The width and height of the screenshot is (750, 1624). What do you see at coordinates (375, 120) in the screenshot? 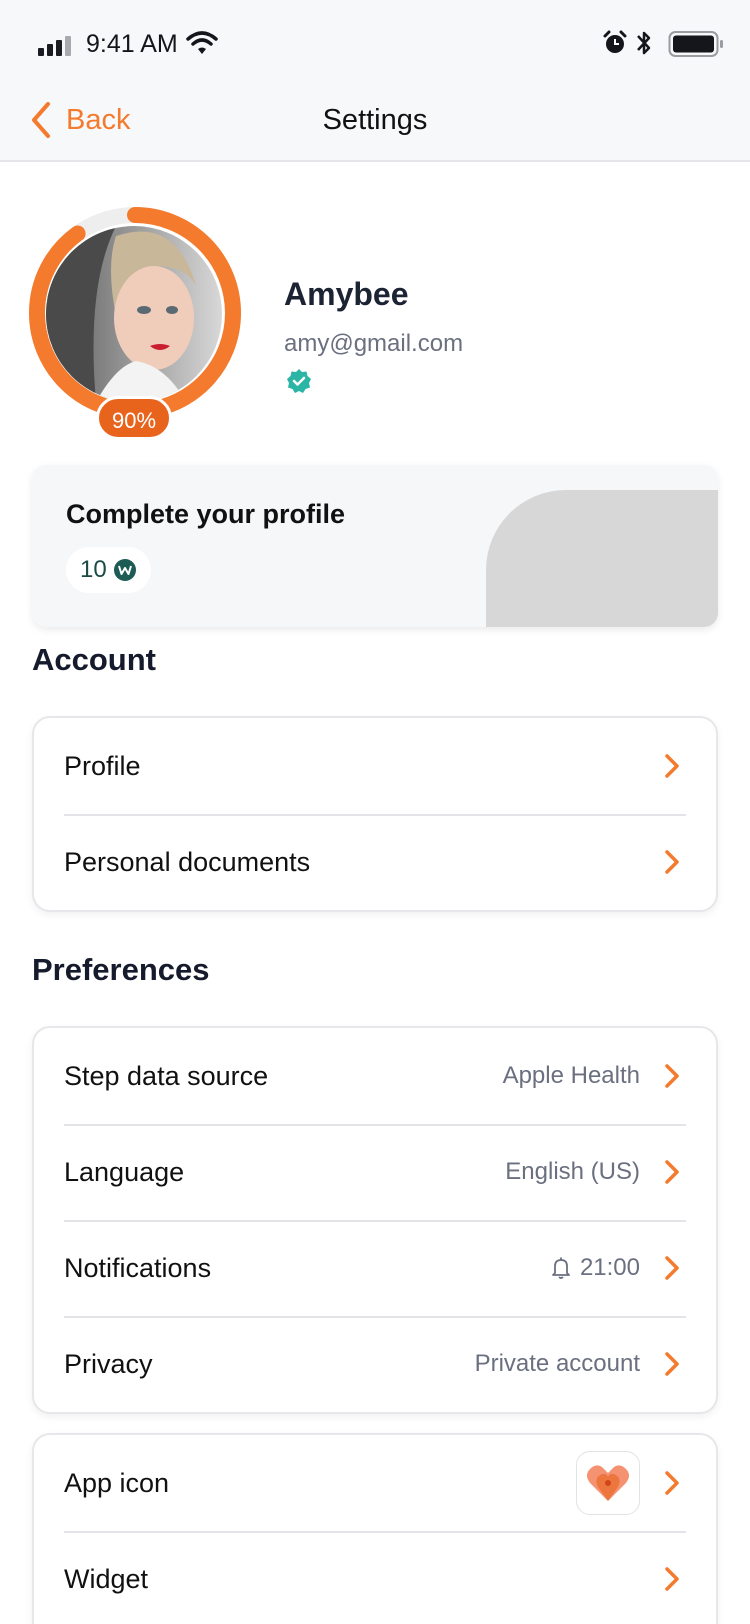
I see `page-title: Settings` at bounding box center [375, 120].